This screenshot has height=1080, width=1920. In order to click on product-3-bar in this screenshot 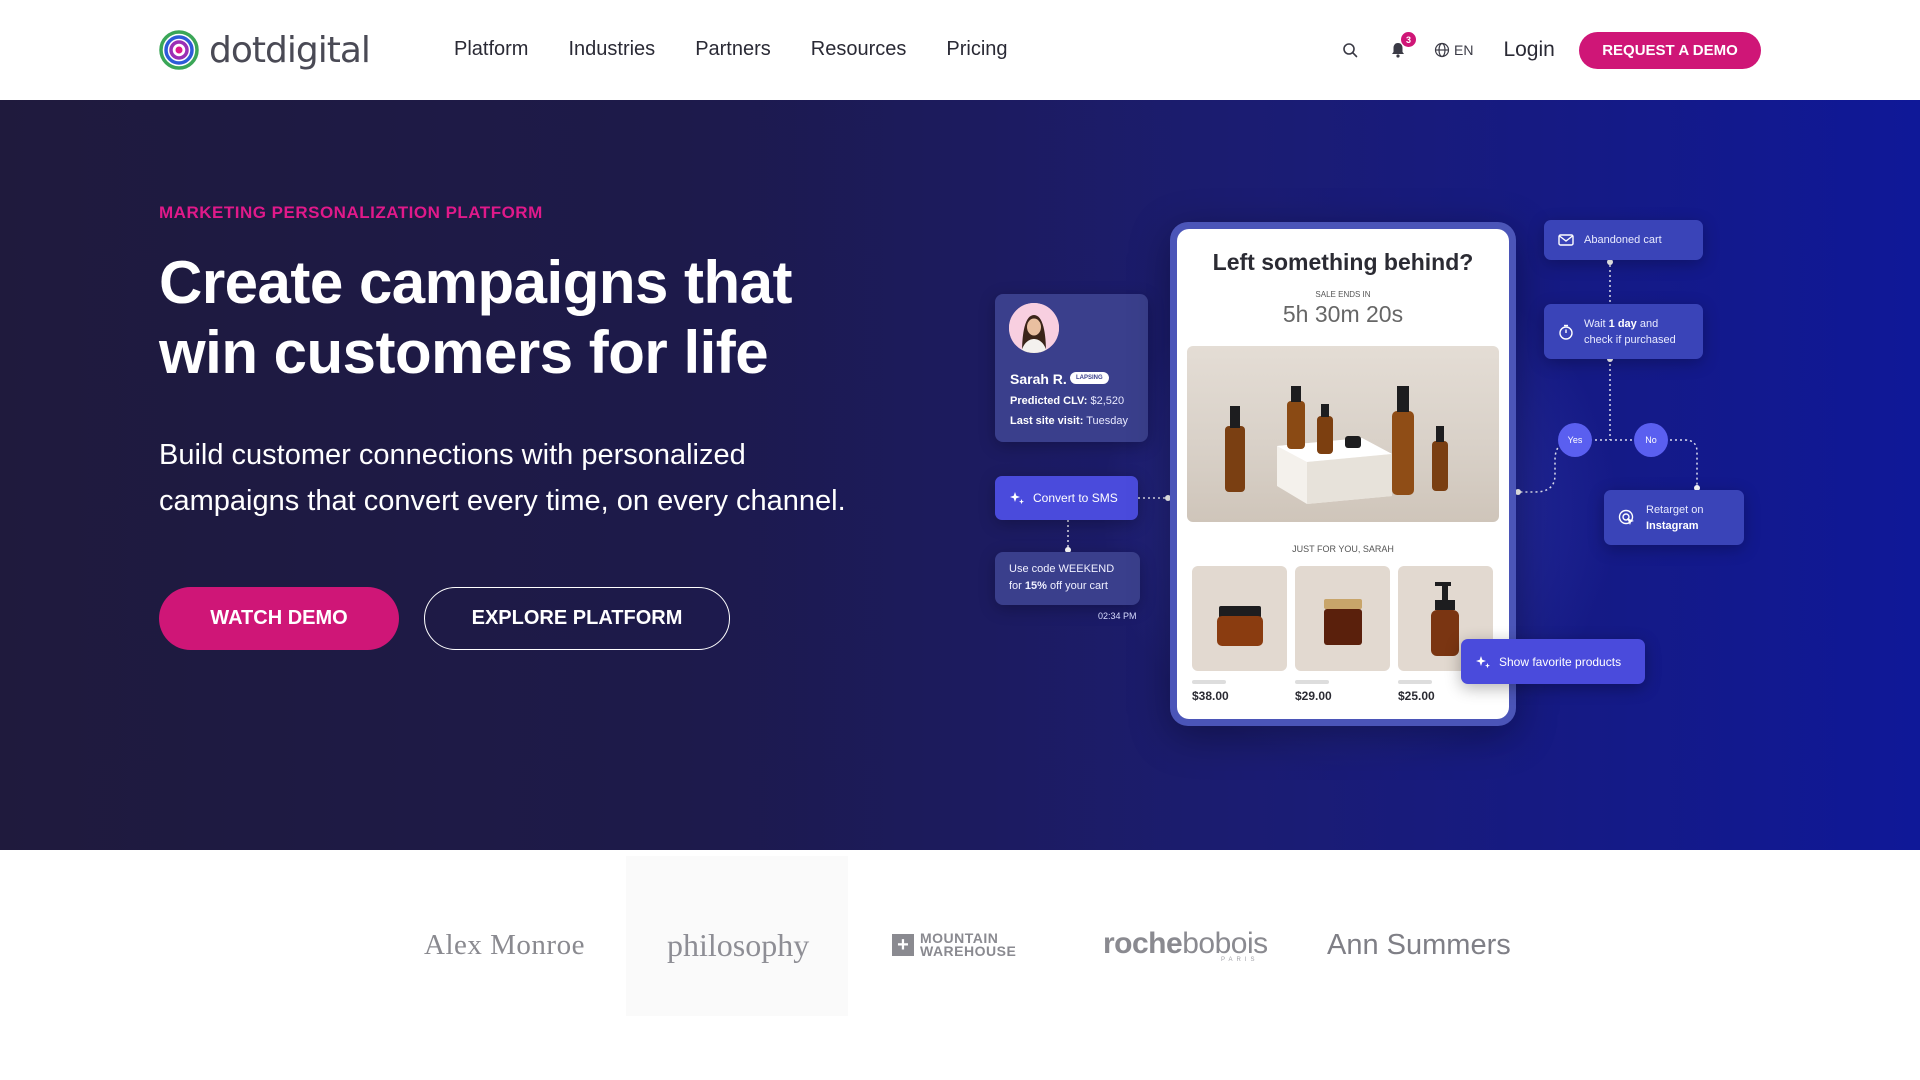, I will do `click(1415, 682)`.